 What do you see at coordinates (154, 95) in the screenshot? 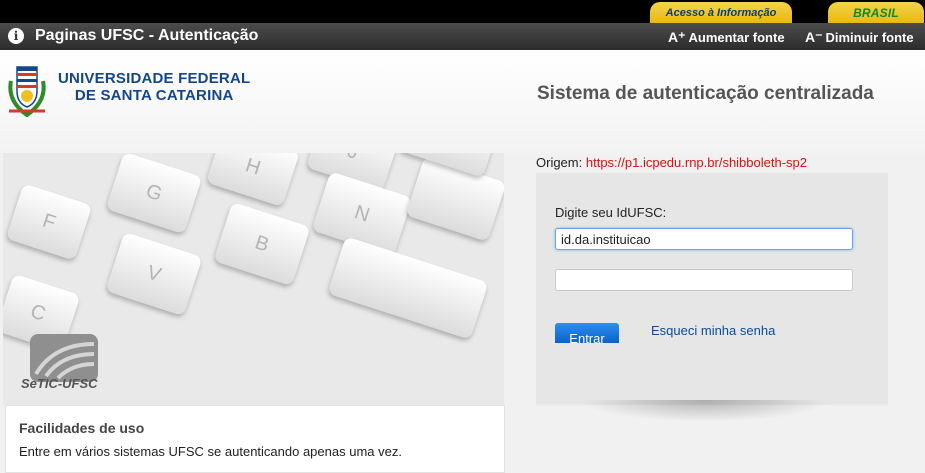
I see `university-name-line2: DE SANTA CATARINA` at bounding box center [154, 95].